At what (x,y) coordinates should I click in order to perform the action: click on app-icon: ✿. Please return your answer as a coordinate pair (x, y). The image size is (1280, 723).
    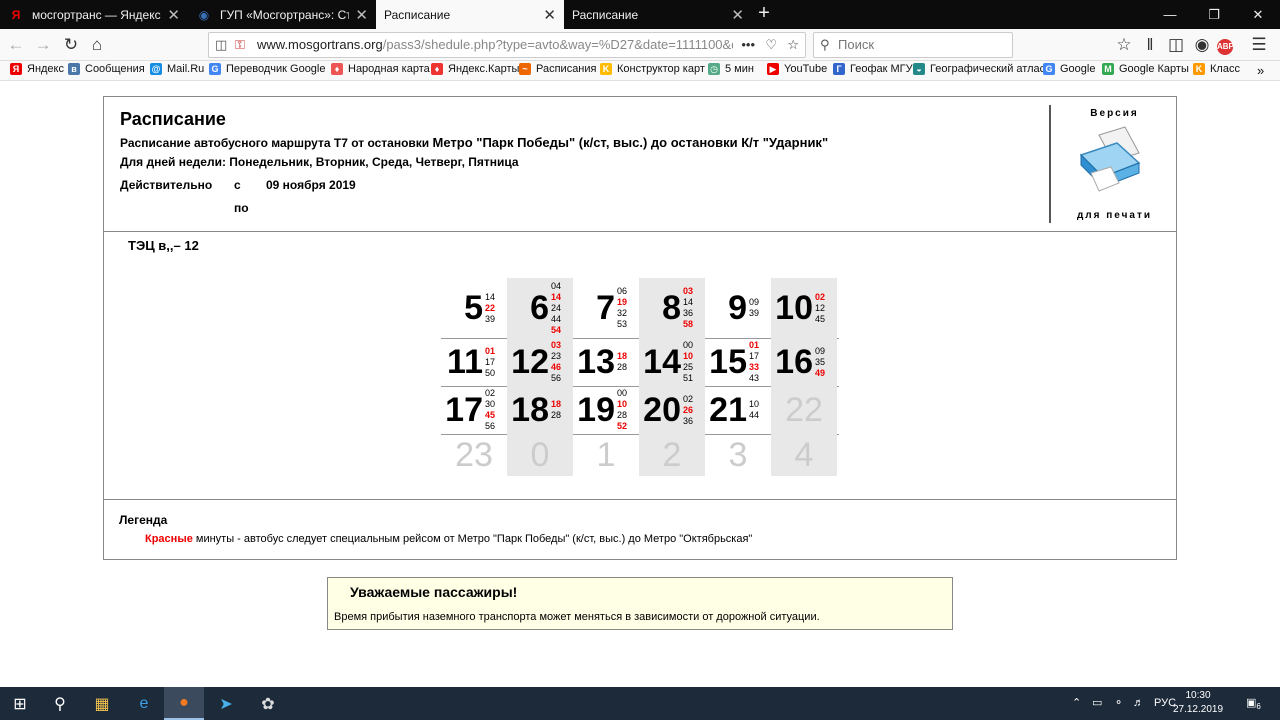
    Looking at the image, I should click on (268, 703).